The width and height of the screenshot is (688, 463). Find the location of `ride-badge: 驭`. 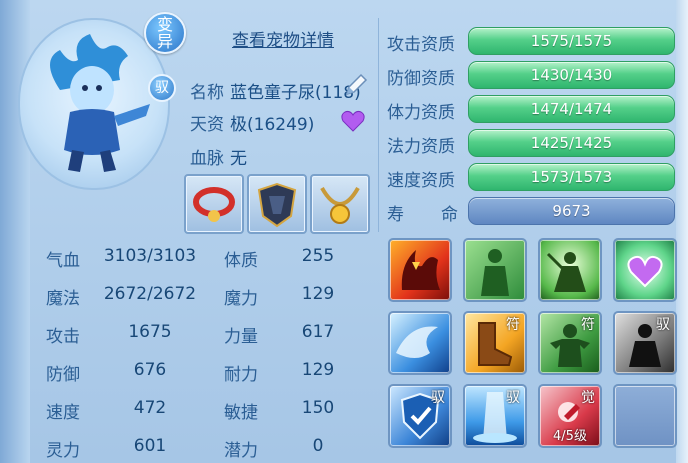

ride-badge: 驭 is located at coordinates (162, 88).